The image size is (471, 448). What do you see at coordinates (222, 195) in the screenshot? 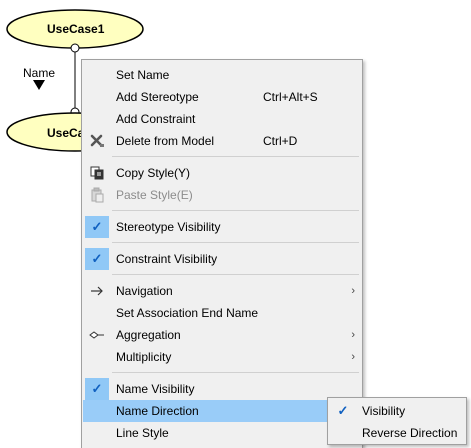
I see `menu-item-paste-style: Paste Style(E)` at bounding box center [222, 195].